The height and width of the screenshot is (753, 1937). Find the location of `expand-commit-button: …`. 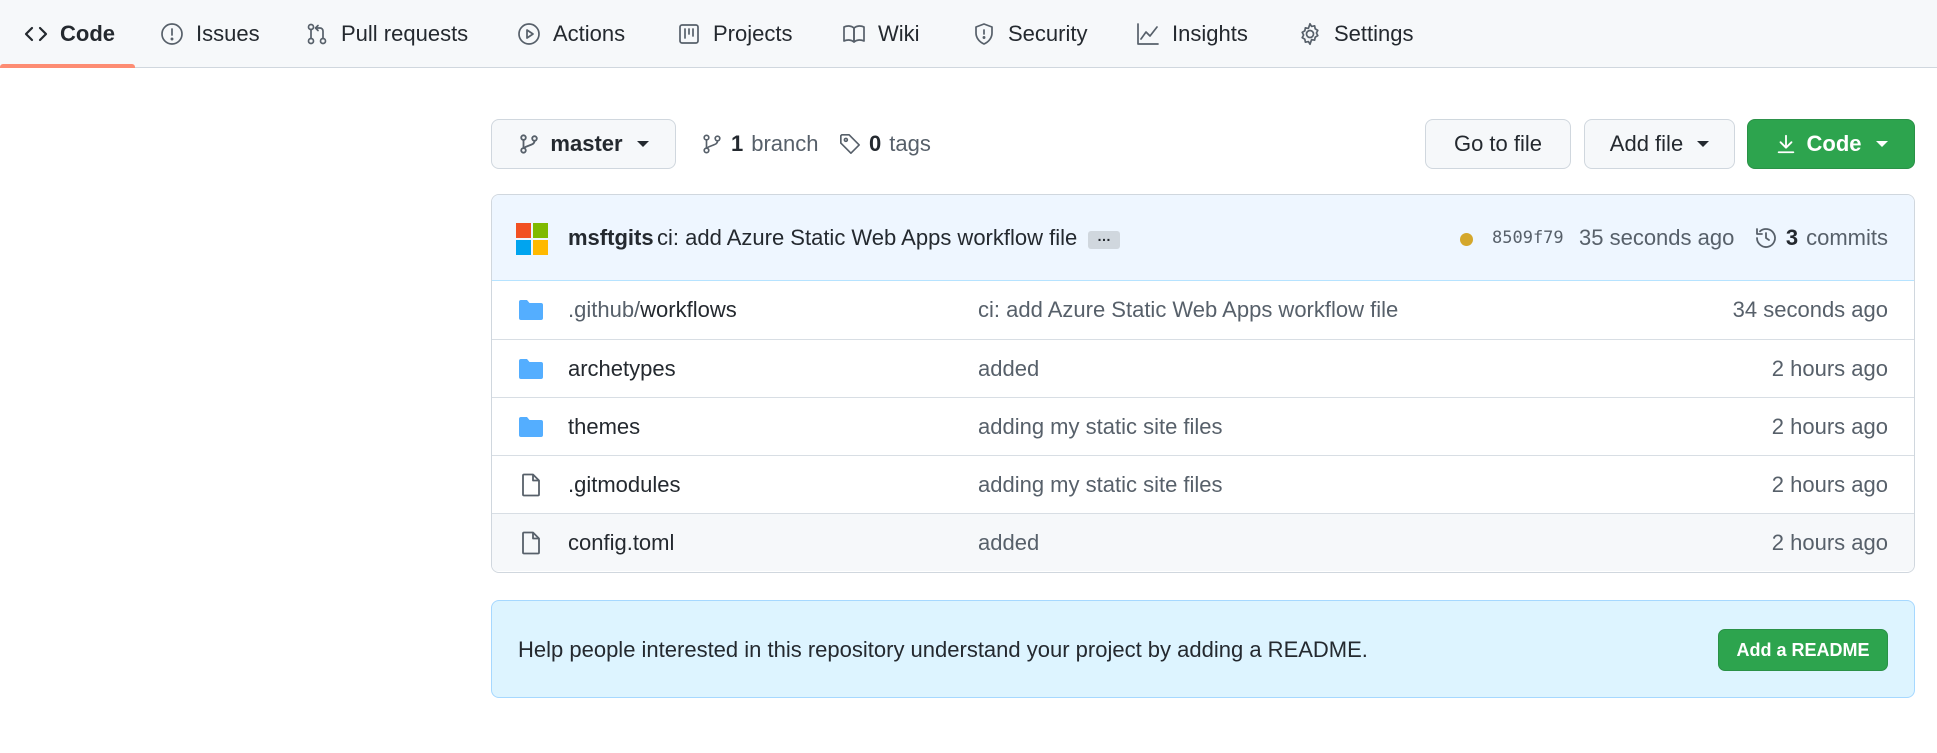

expand-commit-button: … is located at coordinates (1104, 239).